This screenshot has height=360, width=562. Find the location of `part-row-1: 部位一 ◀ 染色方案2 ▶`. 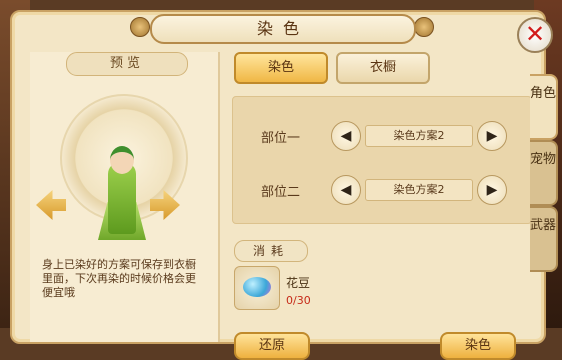

part-row-1: 部位一 ◀ 染色方案2 ▶ is located at coordinates (382, 136).